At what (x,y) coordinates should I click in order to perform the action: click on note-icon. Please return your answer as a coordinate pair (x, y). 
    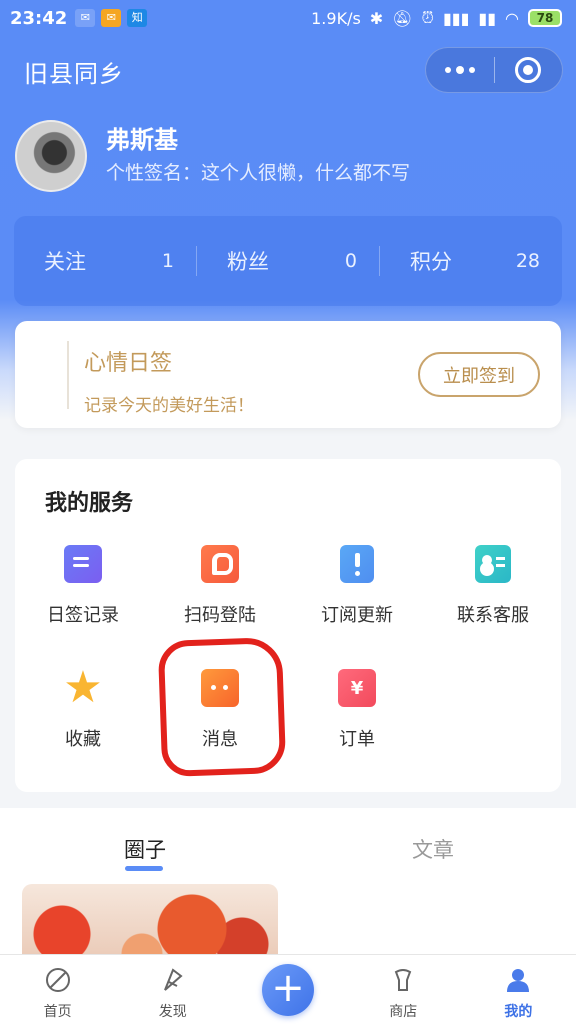
    Looking at the image, I should click on (83, 564).